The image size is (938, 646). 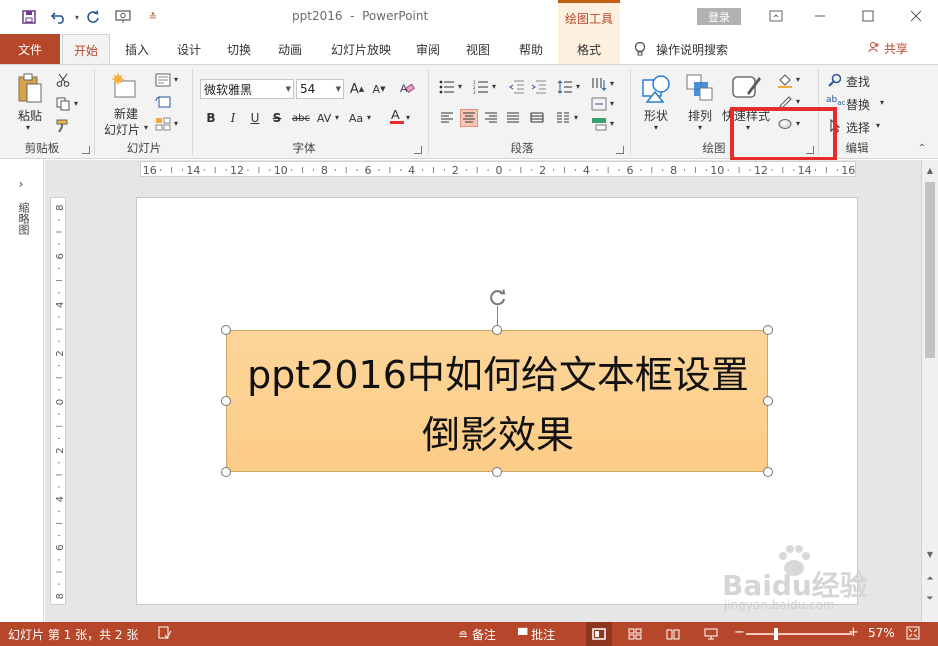 I want to click on arrange-label: 排列, so click(x=700, y=115).